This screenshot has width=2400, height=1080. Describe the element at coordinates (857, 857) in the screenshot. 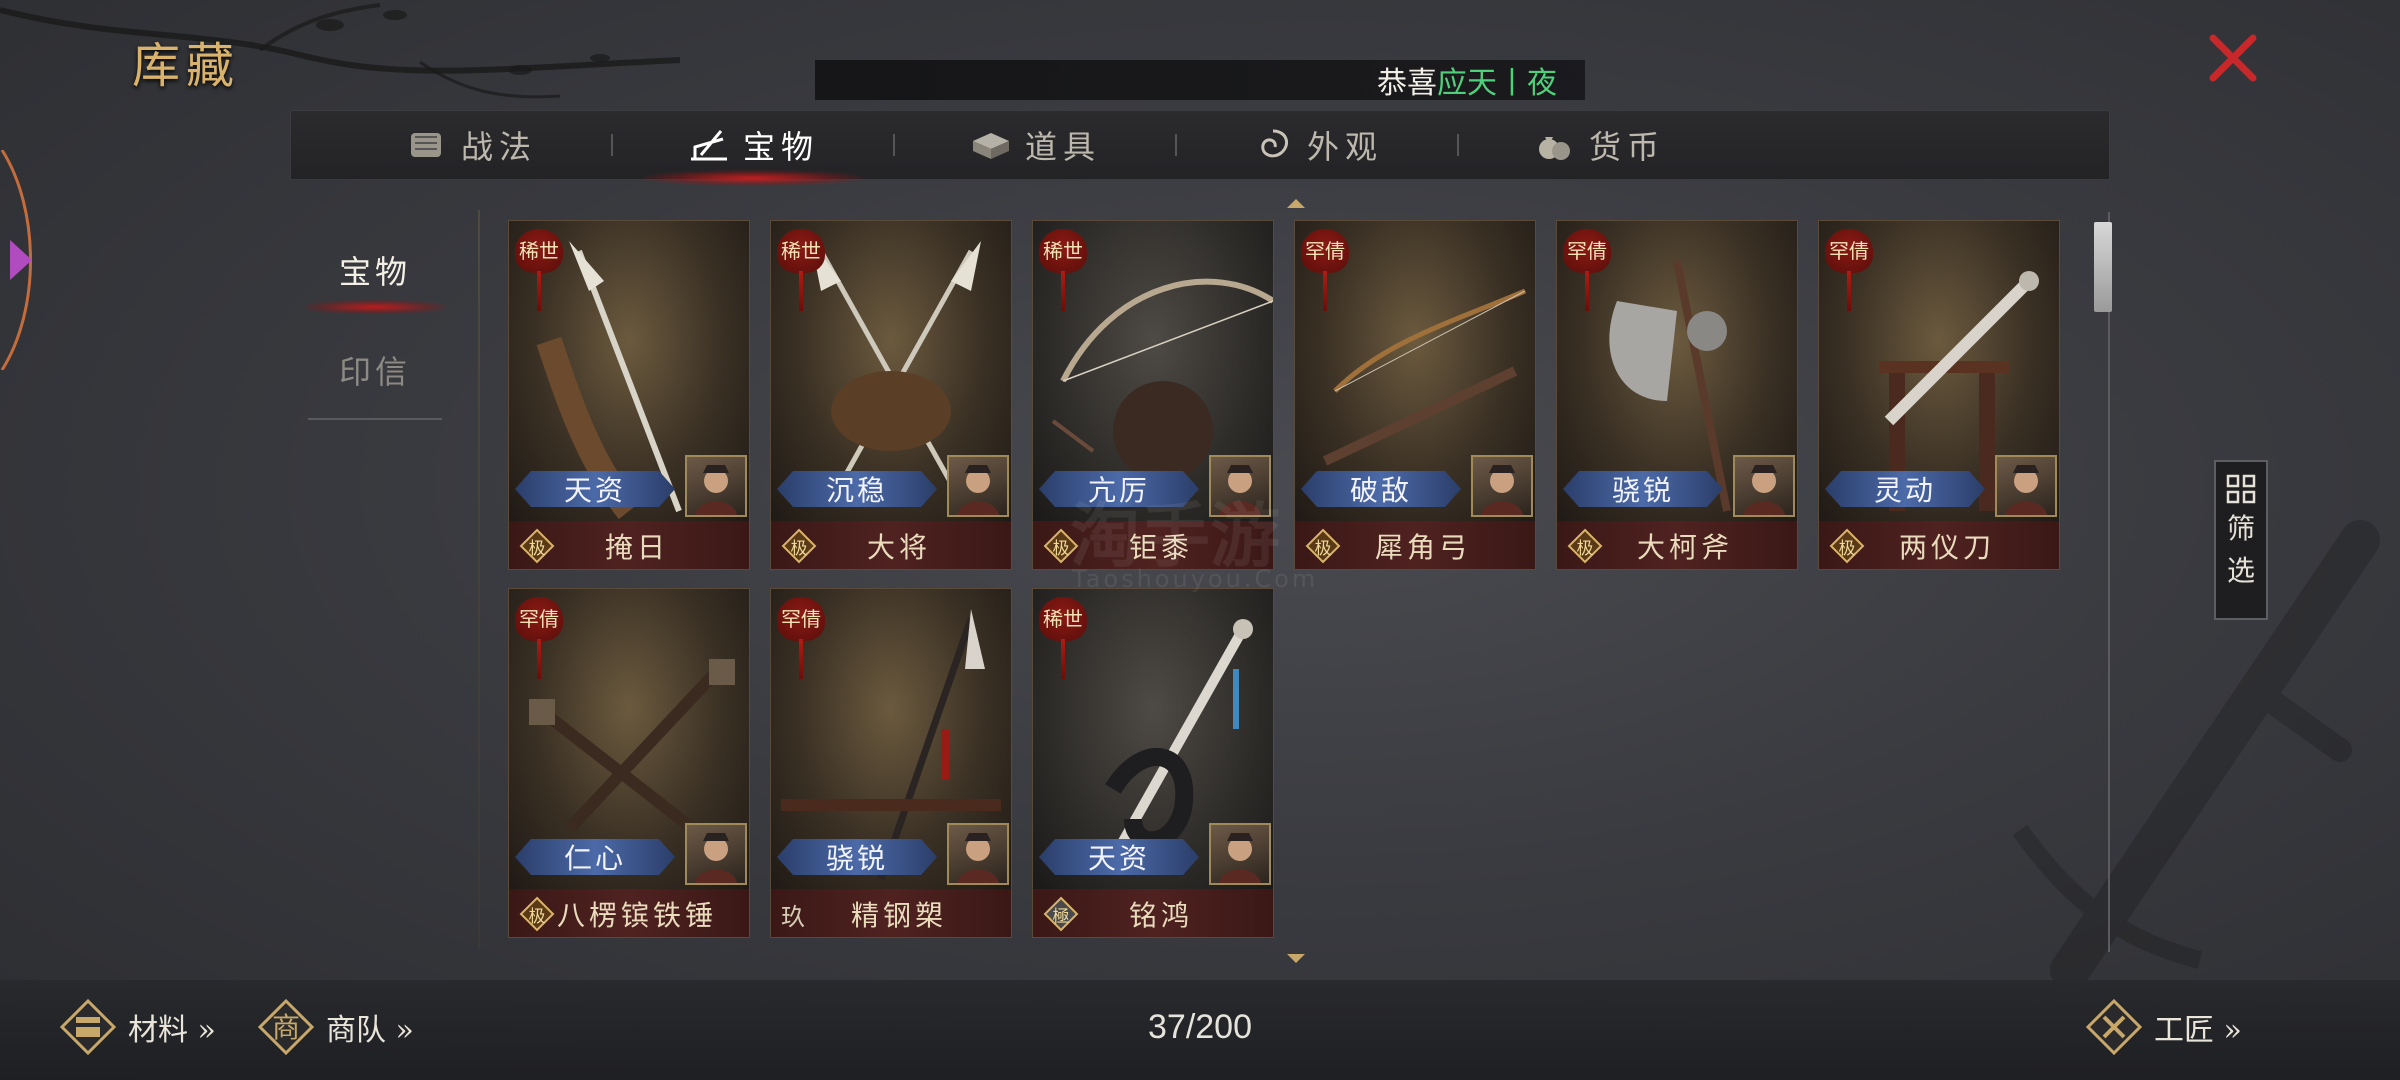

I see `trait-badge: 骁锐` at that location.